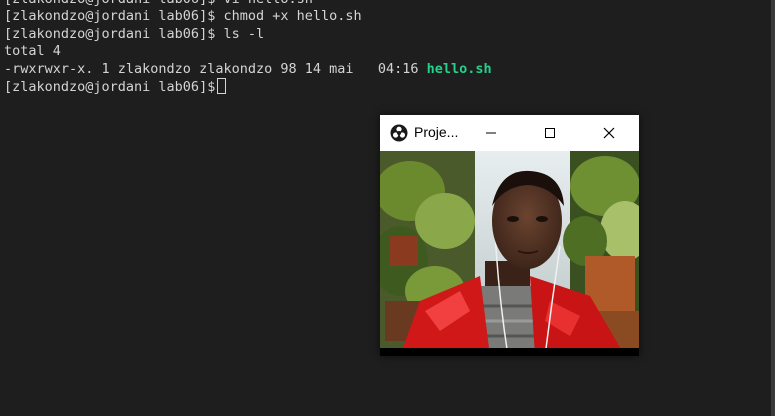 The height and width of the screenshot is (416, 775). I want to click on terminal-line-prompt: [zlakondzo@jordani lab06]$, so click(115, 87).